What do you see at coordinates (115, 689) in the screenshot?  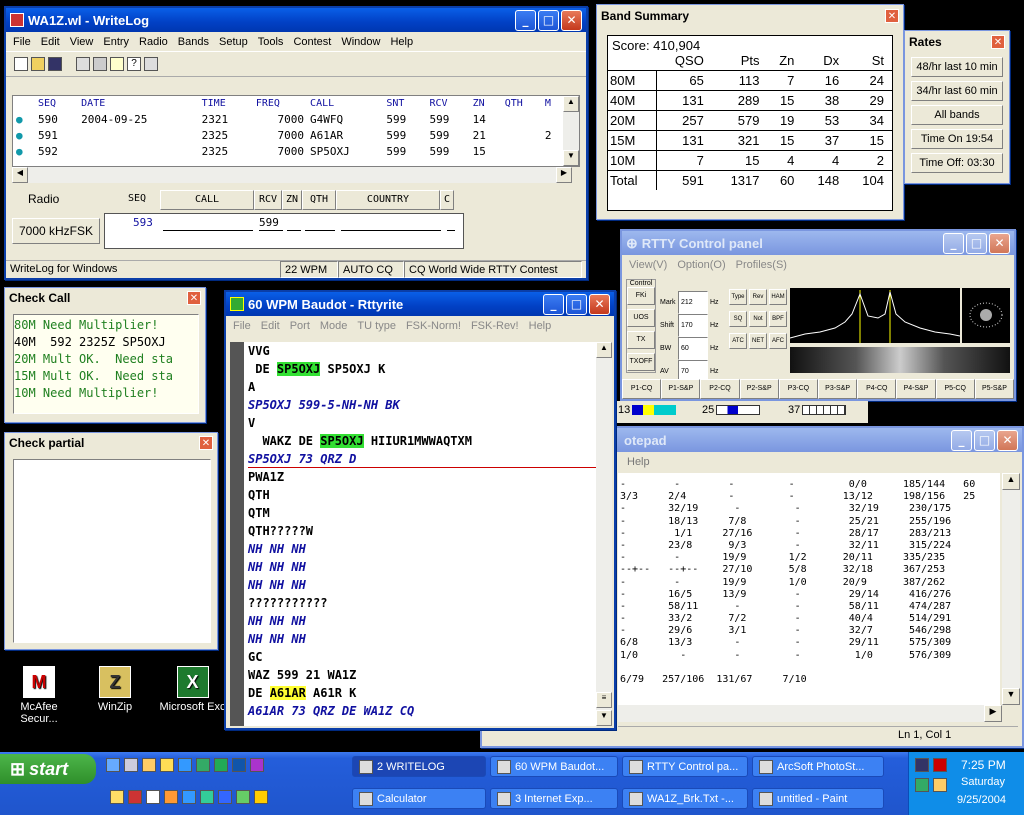 I see `desktop-icon-winzip: Z WinZip` at bounding box center [115, 689].